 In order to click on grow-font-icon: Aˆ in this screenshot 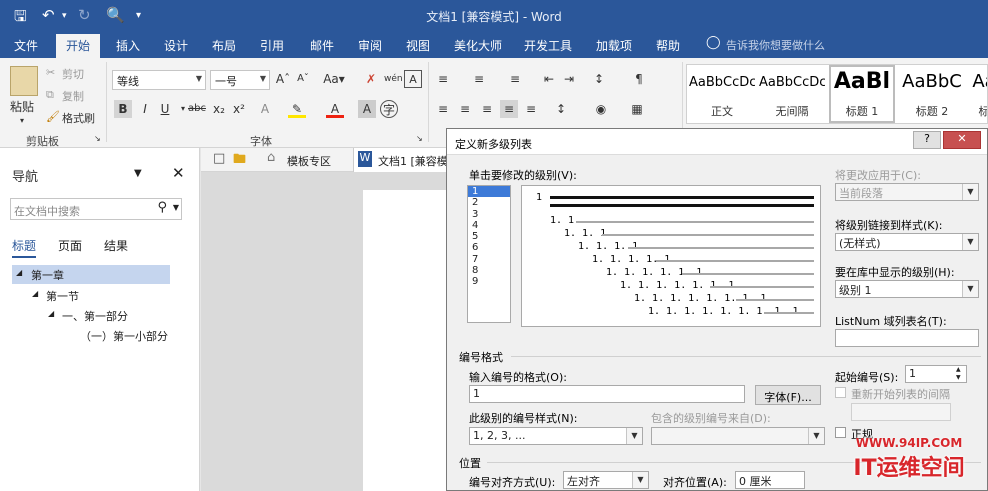, I will do `click(283, 79)`.